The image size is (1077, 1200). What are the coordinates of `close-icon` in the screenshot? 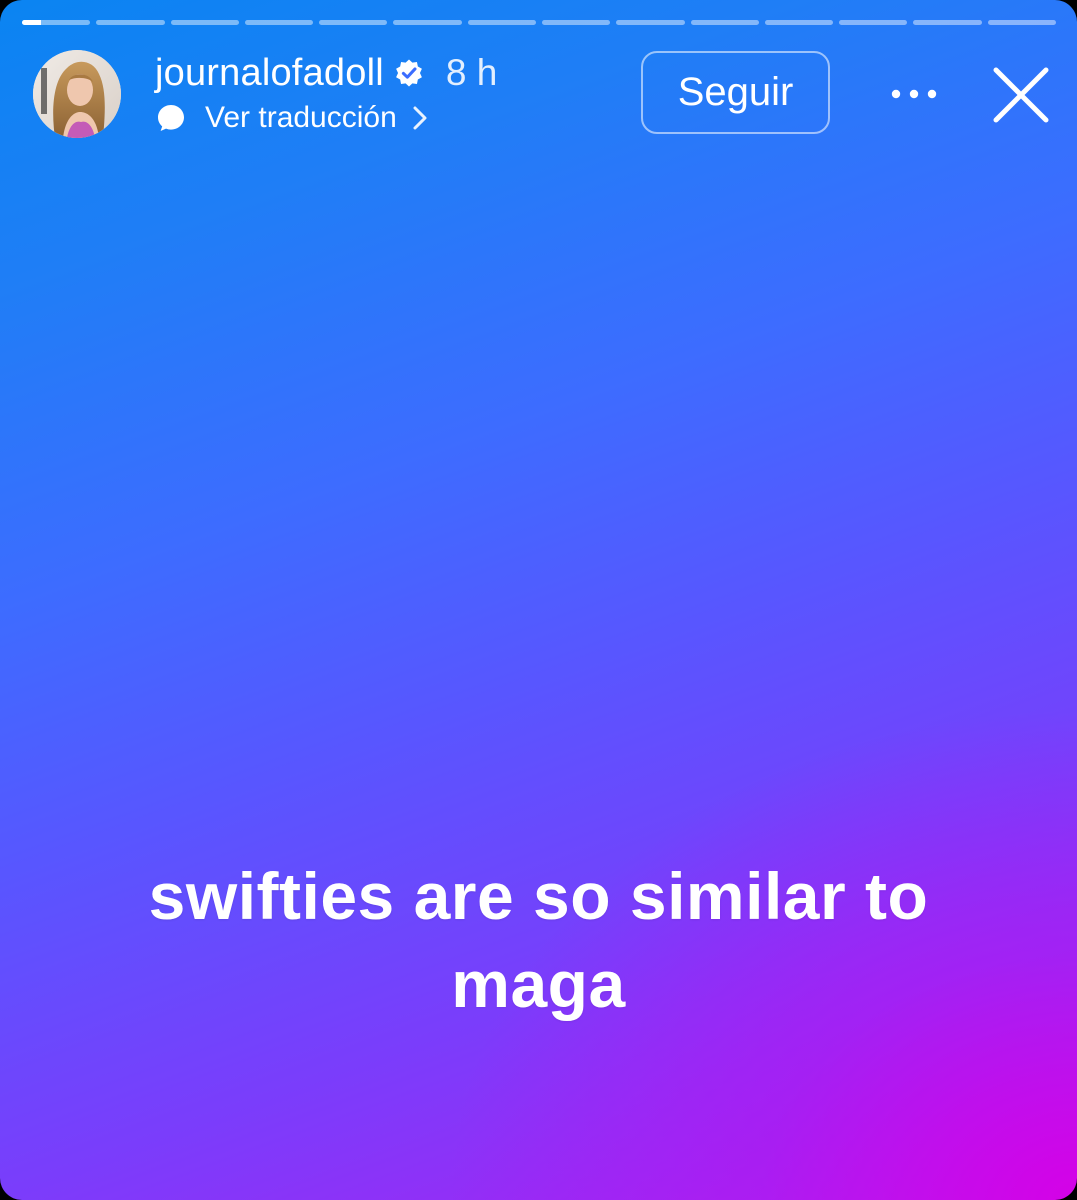 It's located at (1021, 95).